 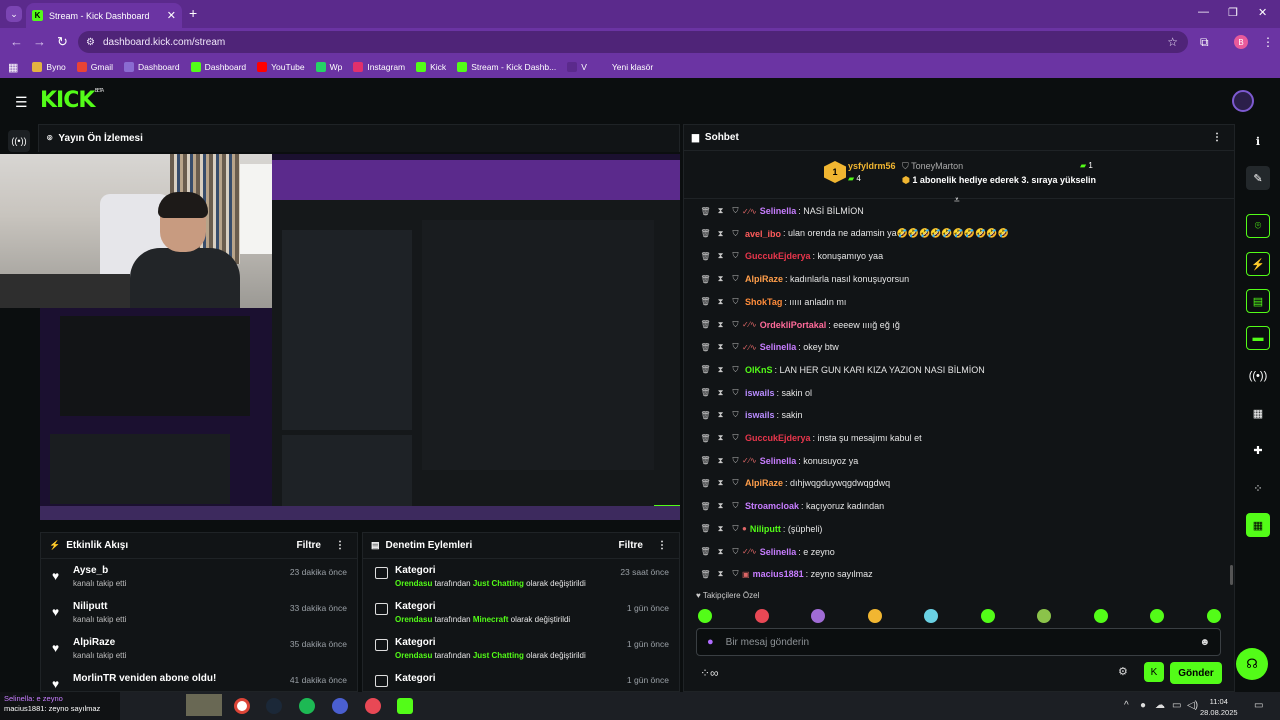 I want to click on chat-username: Stroamcloak, so click(x=772, y=506).